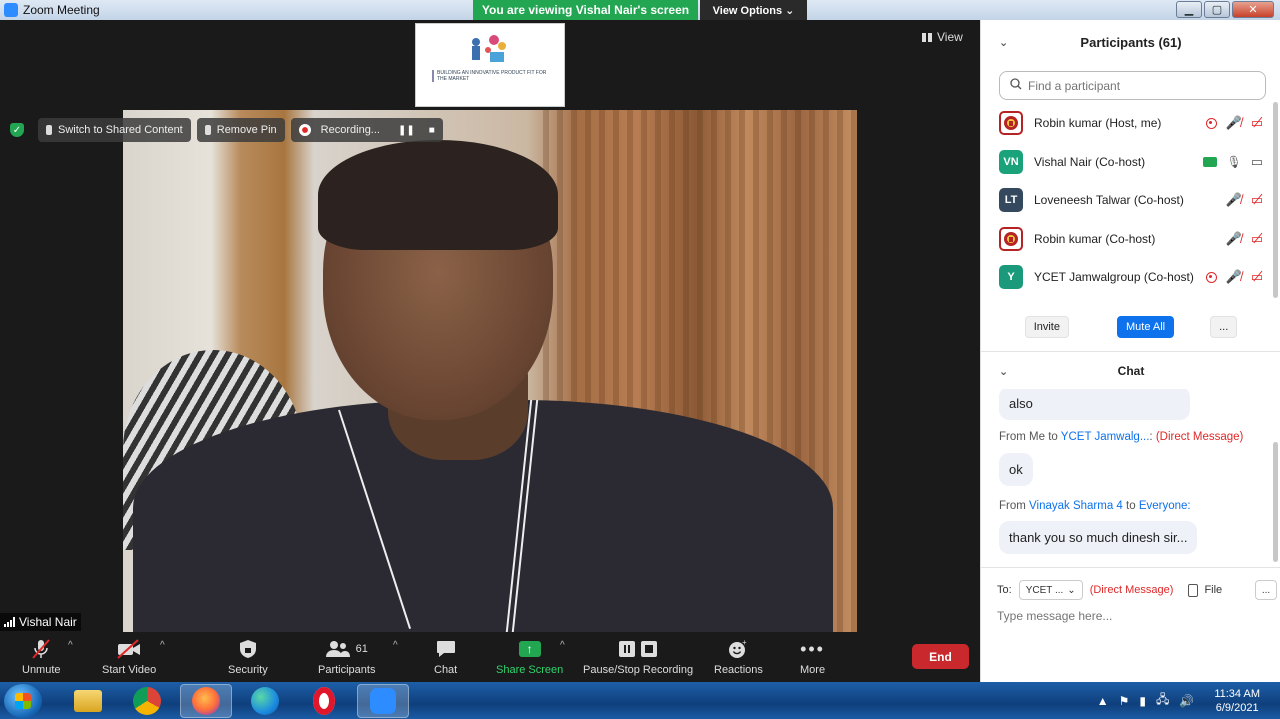  I want to click on smiley-icon: +, so click(738, 649).